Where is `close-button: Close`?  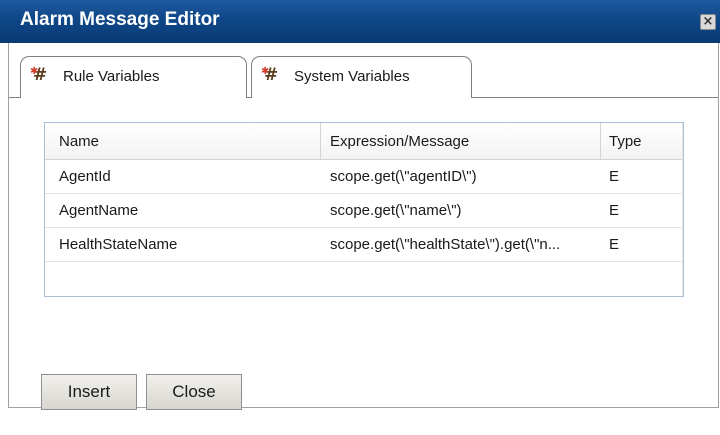 close-button: Close is located at coordinates (194, 392).